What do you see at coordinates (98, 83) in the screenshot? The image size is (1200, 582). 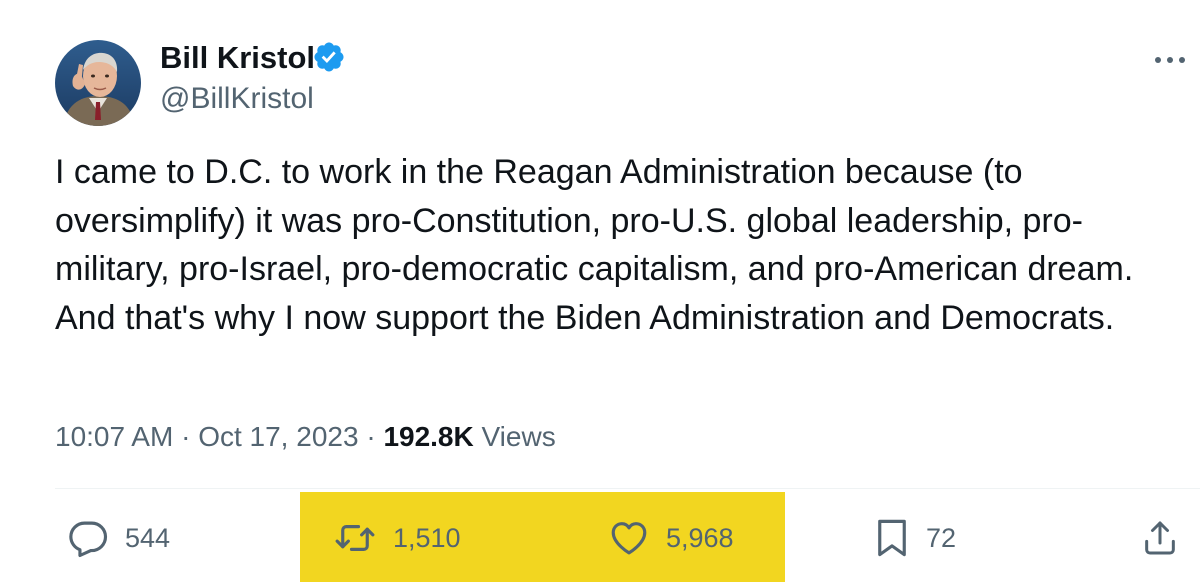 I see `avatar` at bounding box center [98, 83].